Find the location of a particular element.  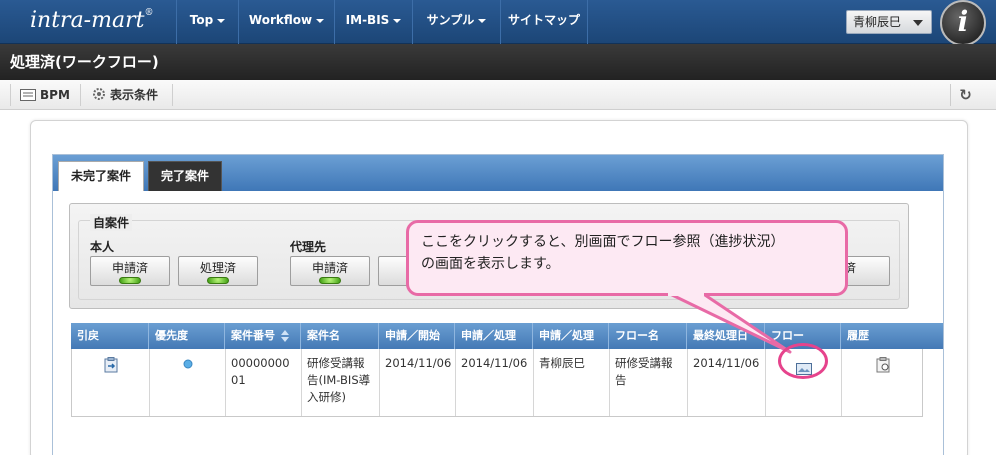

group-label-proxy: 代理先 is located at coordinates (308, 247).